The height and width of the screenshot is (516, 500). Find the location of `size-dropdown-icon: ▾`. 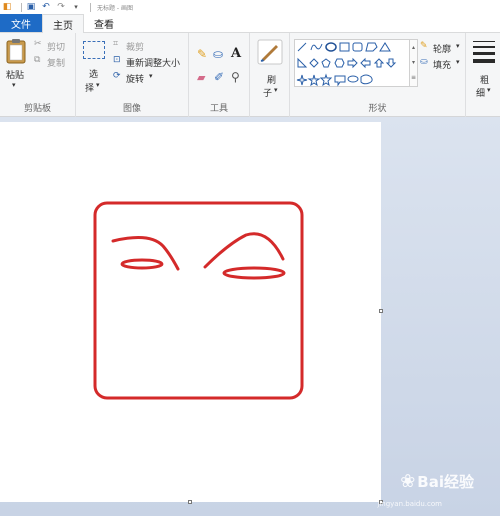

size-dropdown-icon: ▾ is located at coordinates (489, 90).